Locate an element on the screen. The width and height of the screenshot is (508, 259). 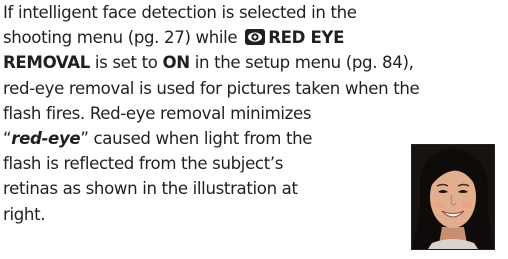
red-eye-setting-name-part2: REMOVAL is located at coordinates (46, 63).